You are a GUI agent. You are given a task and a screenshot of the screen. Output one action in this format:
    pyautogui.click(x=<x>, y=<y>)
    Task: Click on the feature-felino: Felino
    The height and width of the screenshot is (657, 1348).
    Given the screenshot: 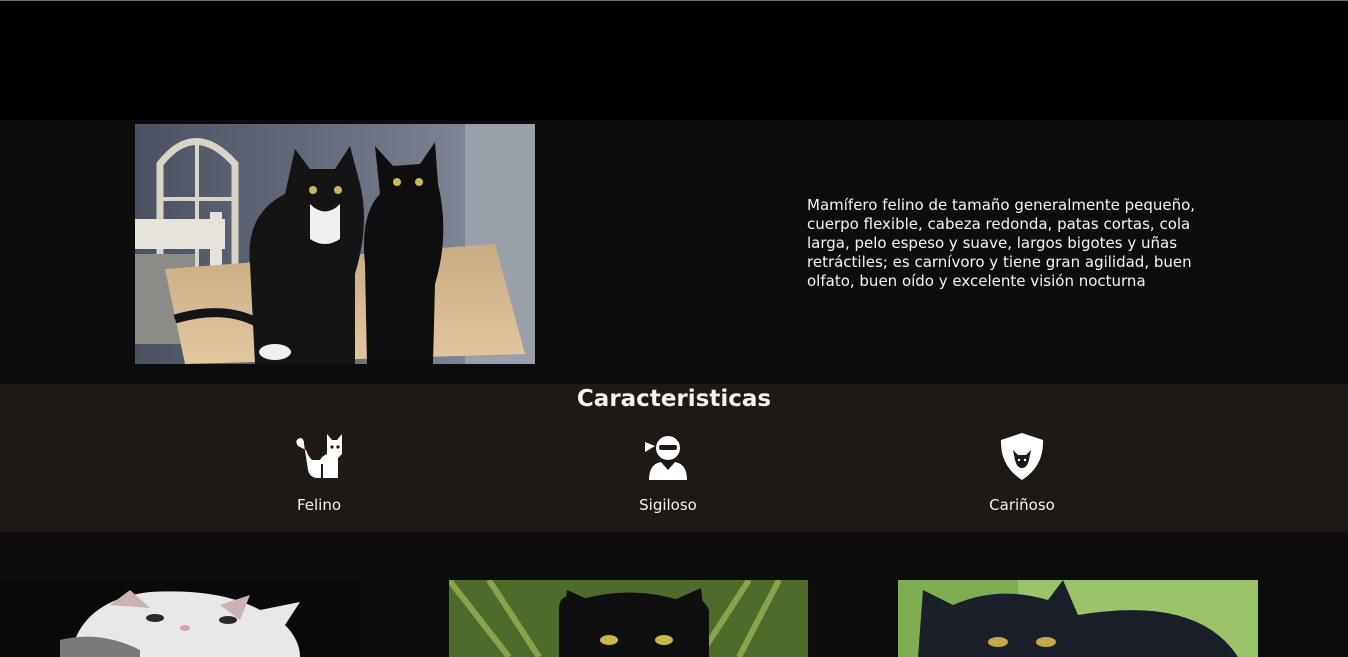 What is the action you would take?
    pyautogui.click(x=319, y=472)
    